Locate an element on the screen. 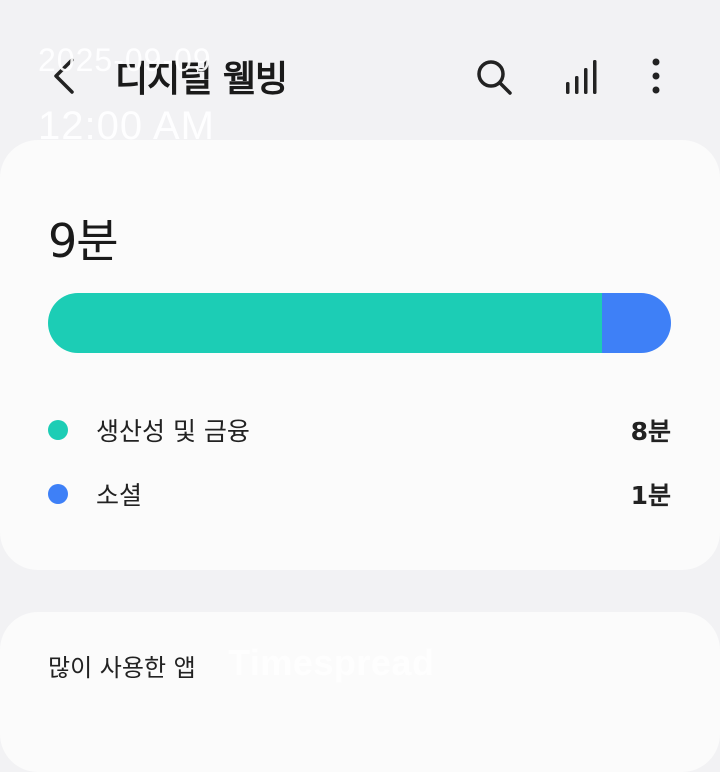 This screenshot has height=772, width=720. stats-button is located at coordinates (582, 76).